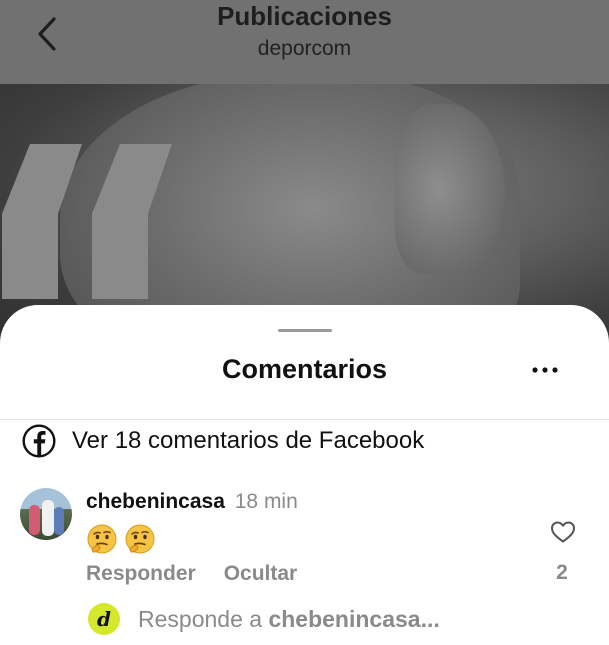 The width and height of the screenshot is (609, 645). What do you see at coordinates (248, 440) in the screenshot?
I see `facebook-comments-label: Ver 18 comentarios de Facebook` at bounding box center [248, 440].